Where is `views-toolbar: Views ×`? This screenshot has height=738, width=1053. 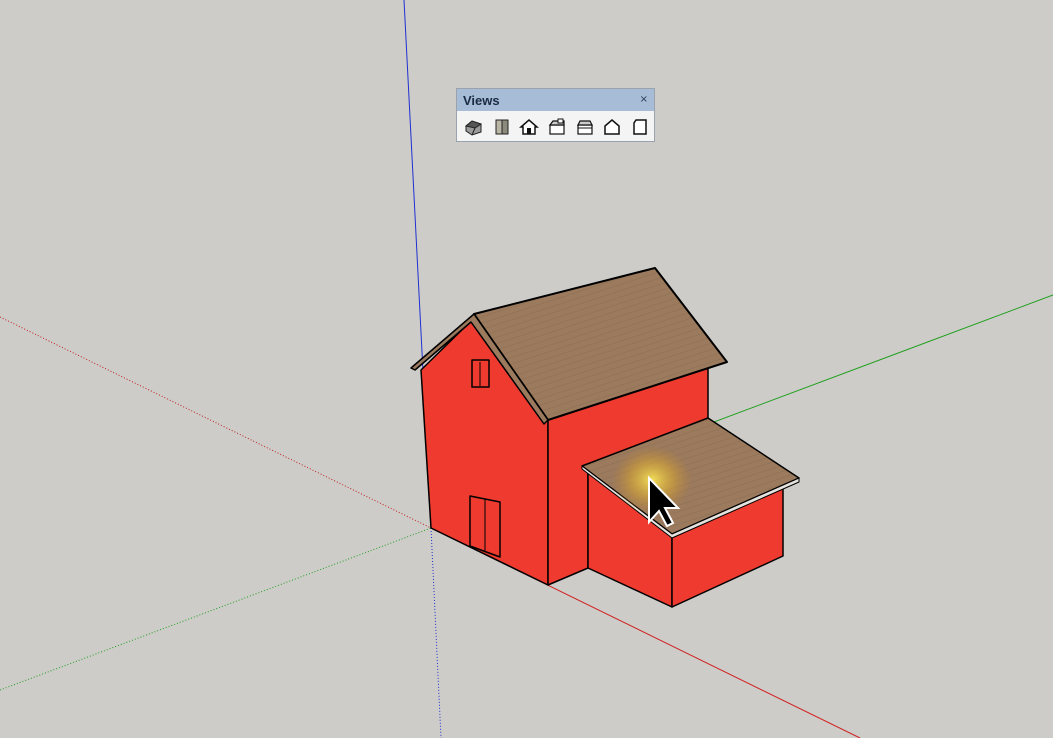 views-toolbar: Views × is located at coordinates (555, 115).